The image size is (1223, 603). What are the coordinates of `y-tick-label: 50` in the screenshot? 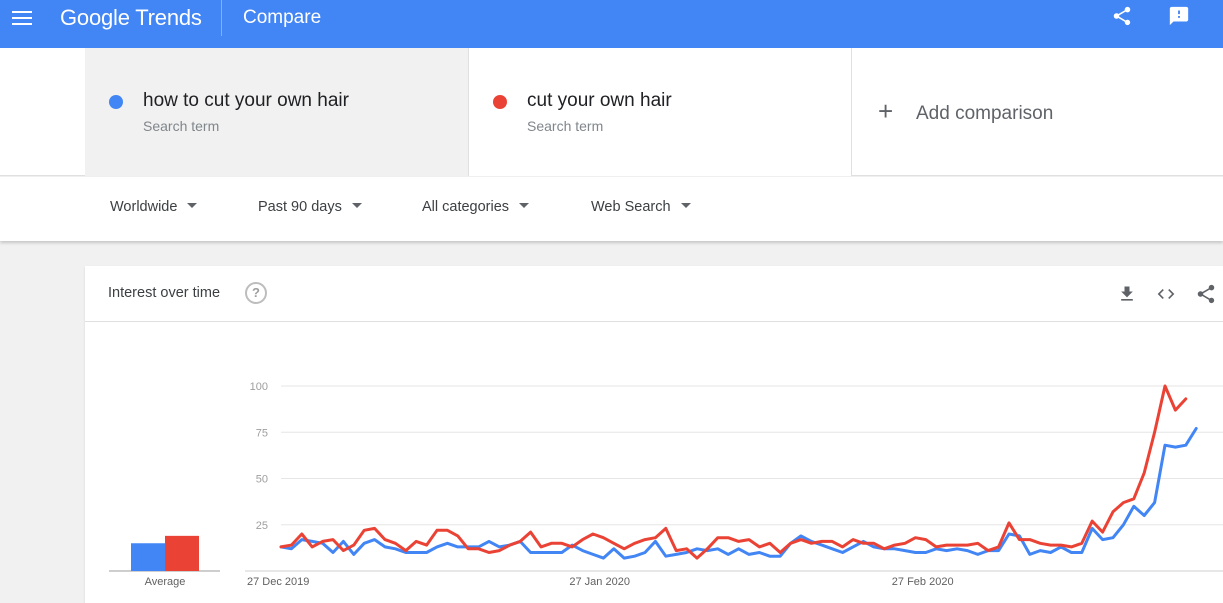 It's located at (262, 480).